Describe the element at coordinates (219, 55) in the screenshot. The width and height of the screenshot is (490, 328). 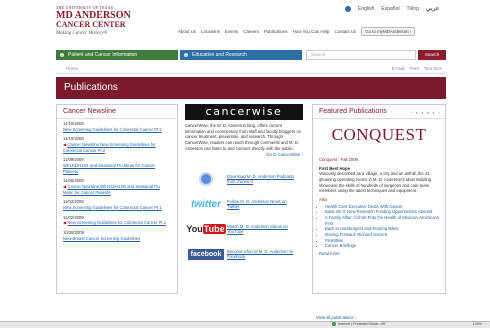
I see `education-research-label: Education and Research` at that location.